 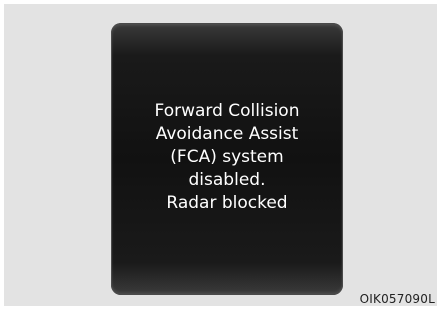 What do you see at coordinates (227, 110) in the screenshot?
I see `warning-message-line: Forward Collision` at bounding box center [227, 110].